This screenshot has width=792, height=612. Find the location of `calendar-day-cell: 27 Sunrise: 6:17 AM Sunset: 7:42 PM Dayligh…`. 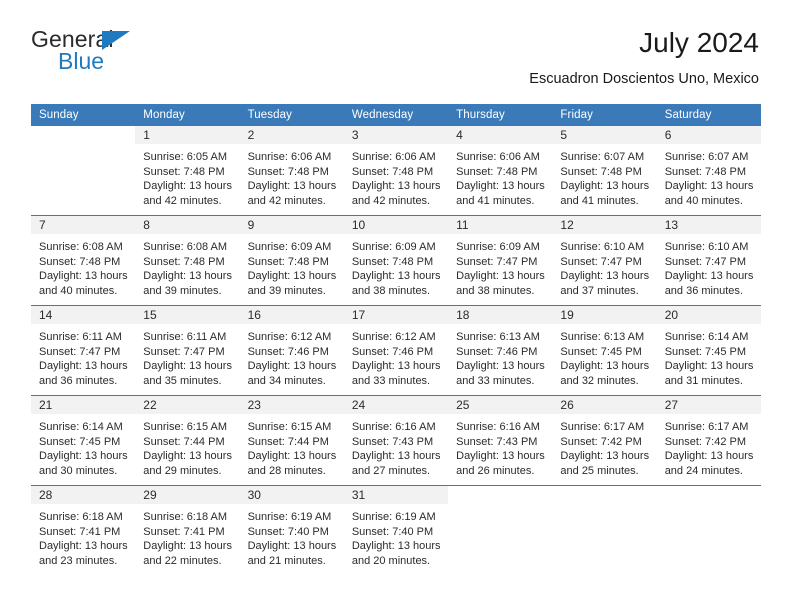

calendar-day-cell: 27 Sunrise: 6:17 AM Sunset: 7:42 PM Dayligh… is located at coordinates (708, 440).